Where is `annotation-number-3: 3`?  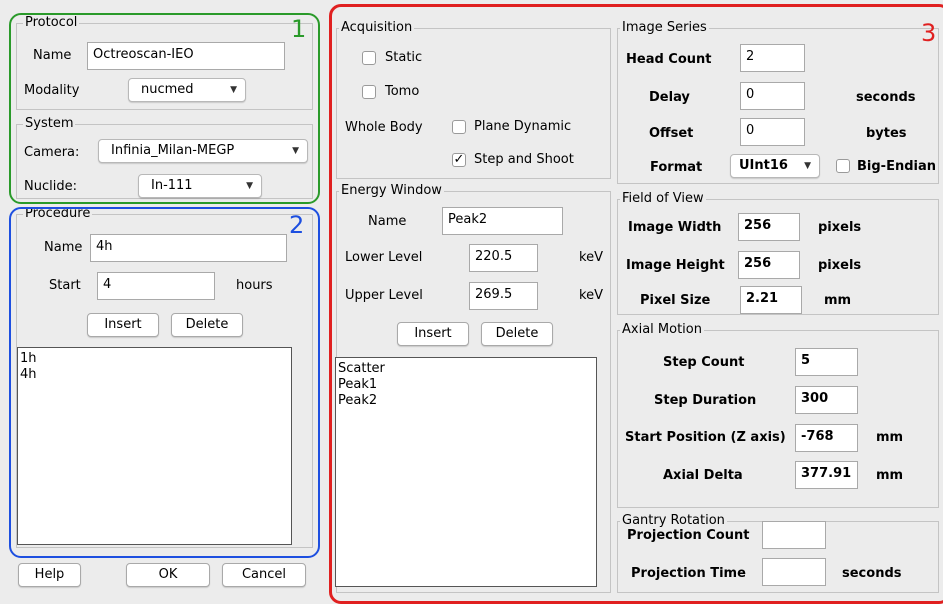 annotation-number-3: 3 is located at coordinates (929, 33).